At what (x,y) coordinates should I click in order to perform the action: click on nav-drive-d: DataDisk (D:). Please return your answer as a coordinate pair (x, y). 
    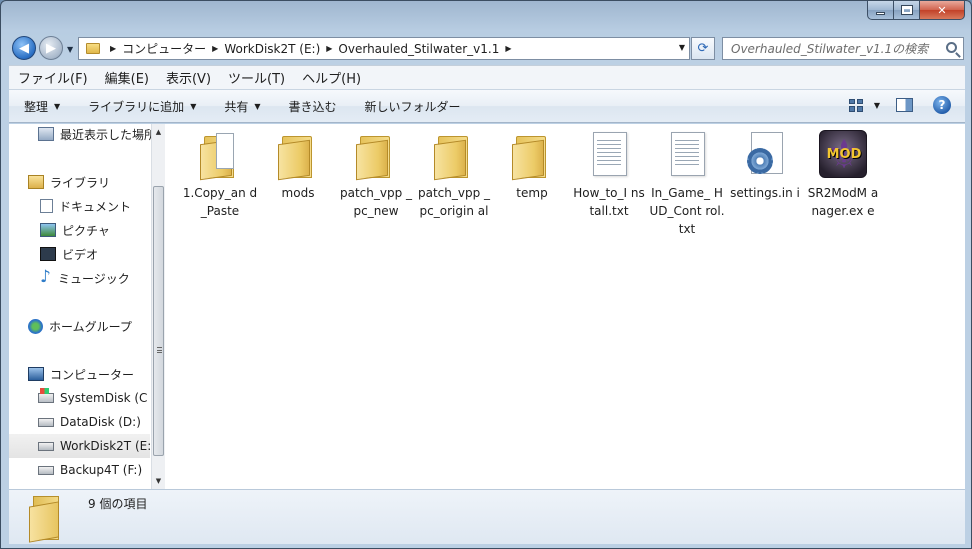
    Looking at the image, I should click on (89, 422).